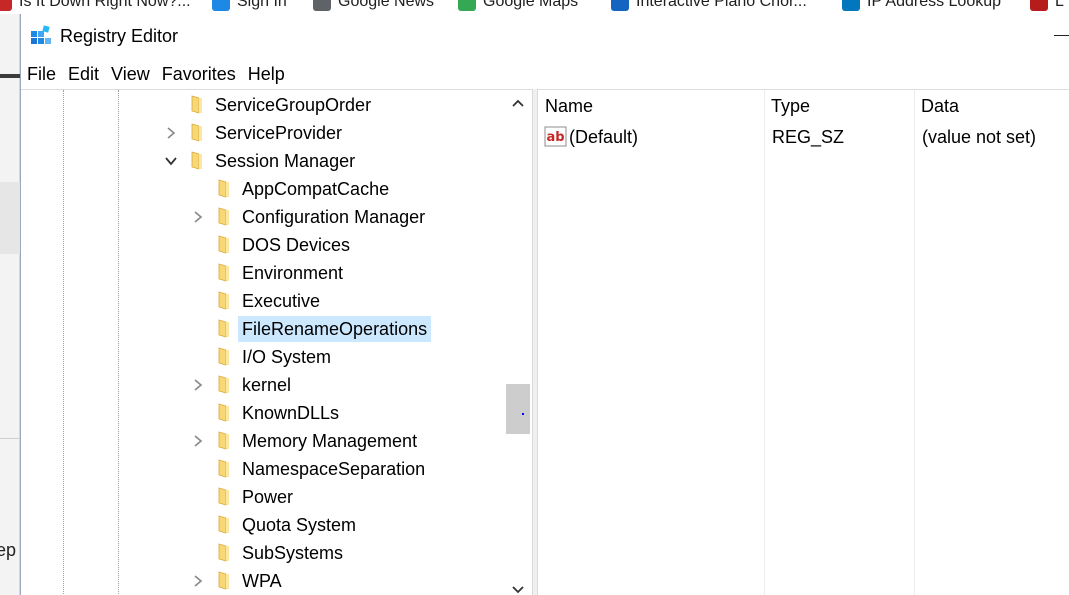 This screenshot has height=595, width=1069. Describe the element at coordinates (291, 413) in the screenshot. I see `tree-item-label: KnownDLLs` at that location.